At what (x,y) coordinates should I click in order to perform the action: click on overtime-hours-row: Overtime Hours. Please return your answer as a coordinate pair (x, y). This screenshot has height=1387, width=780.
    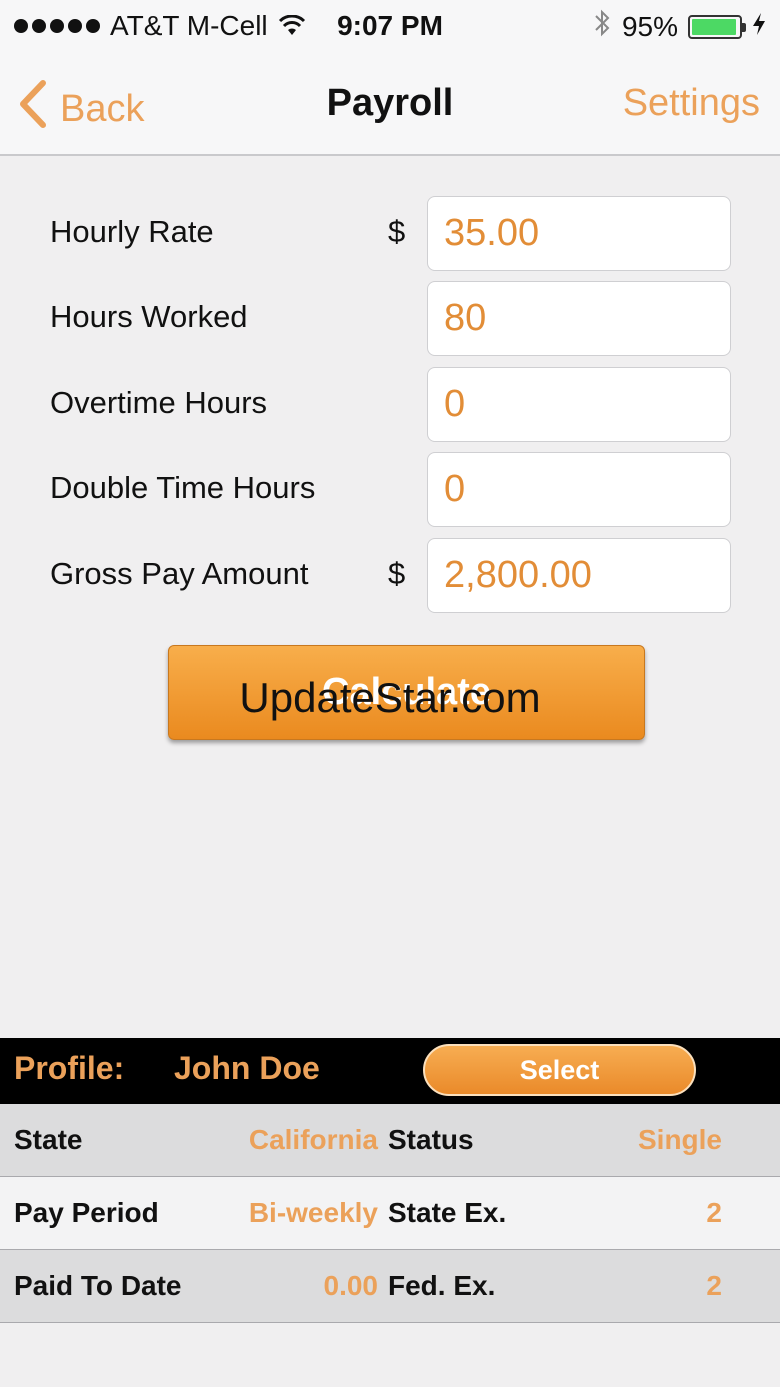
    Looking at the image, I should click on (390, 405).